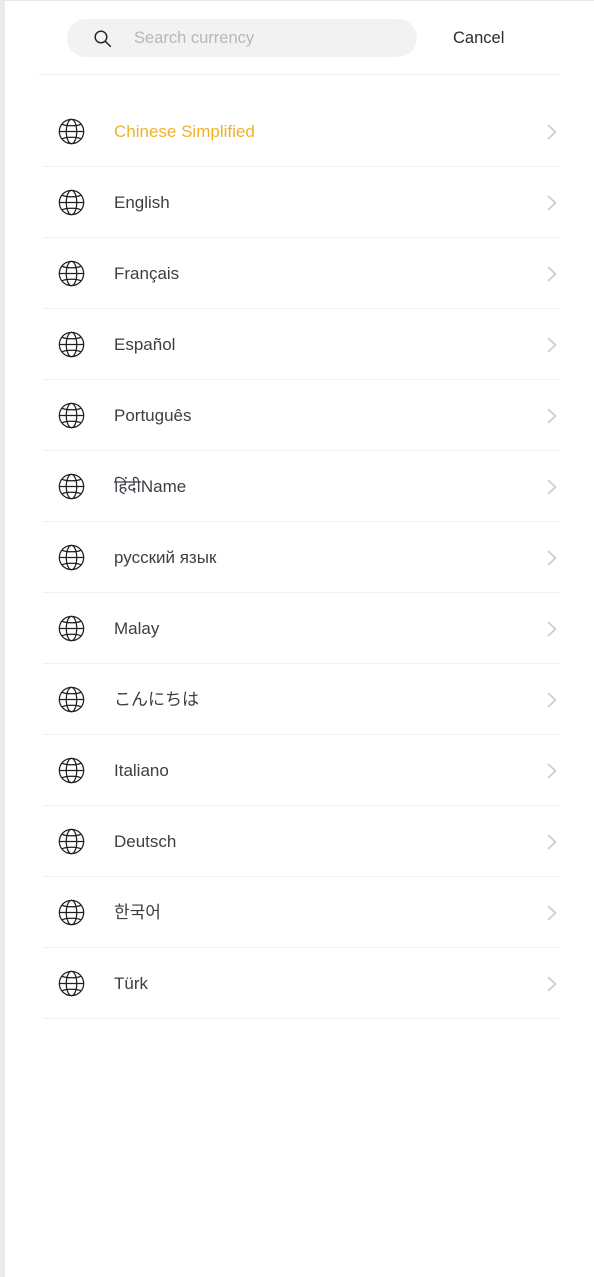 The height and width of the screenshot is (1277, 594). Describe the element at coordinates (299, 912) in the screenshot. I see `list-item-11: 한국어` at that location.